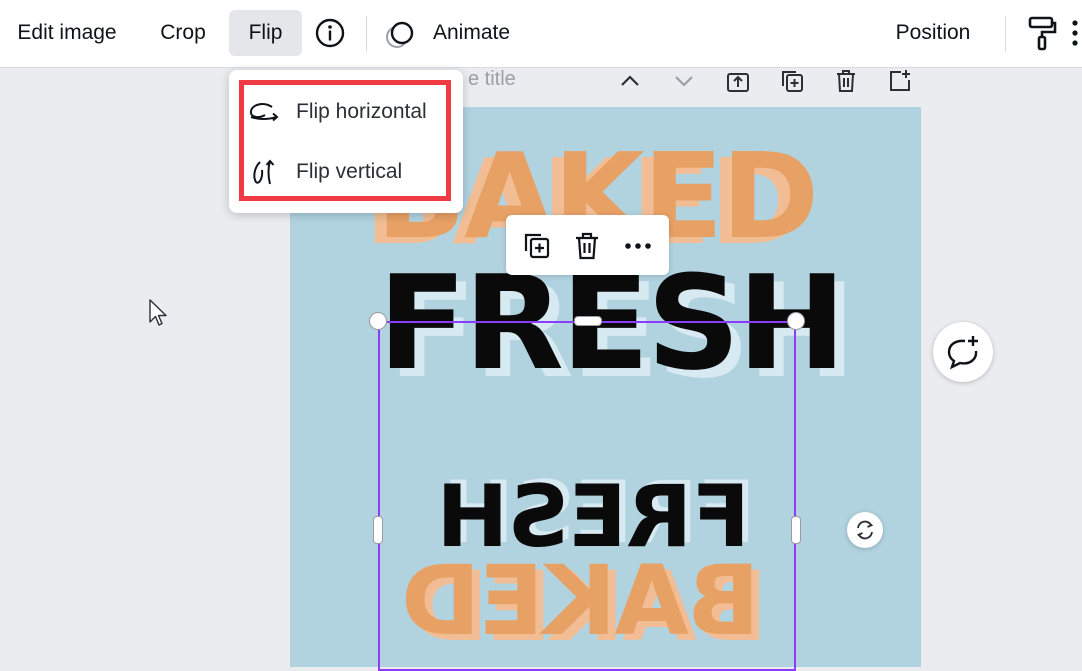  I want to click on resize-handle-top-right, so click(796, 321).